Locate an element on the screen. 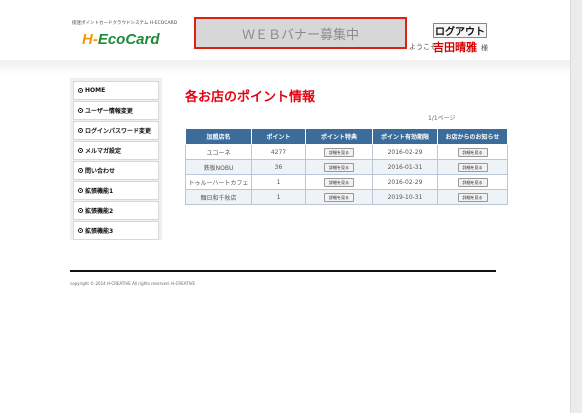  shop-name-cell: トゥルーハートカフェ is located at coordinates (218, 182).